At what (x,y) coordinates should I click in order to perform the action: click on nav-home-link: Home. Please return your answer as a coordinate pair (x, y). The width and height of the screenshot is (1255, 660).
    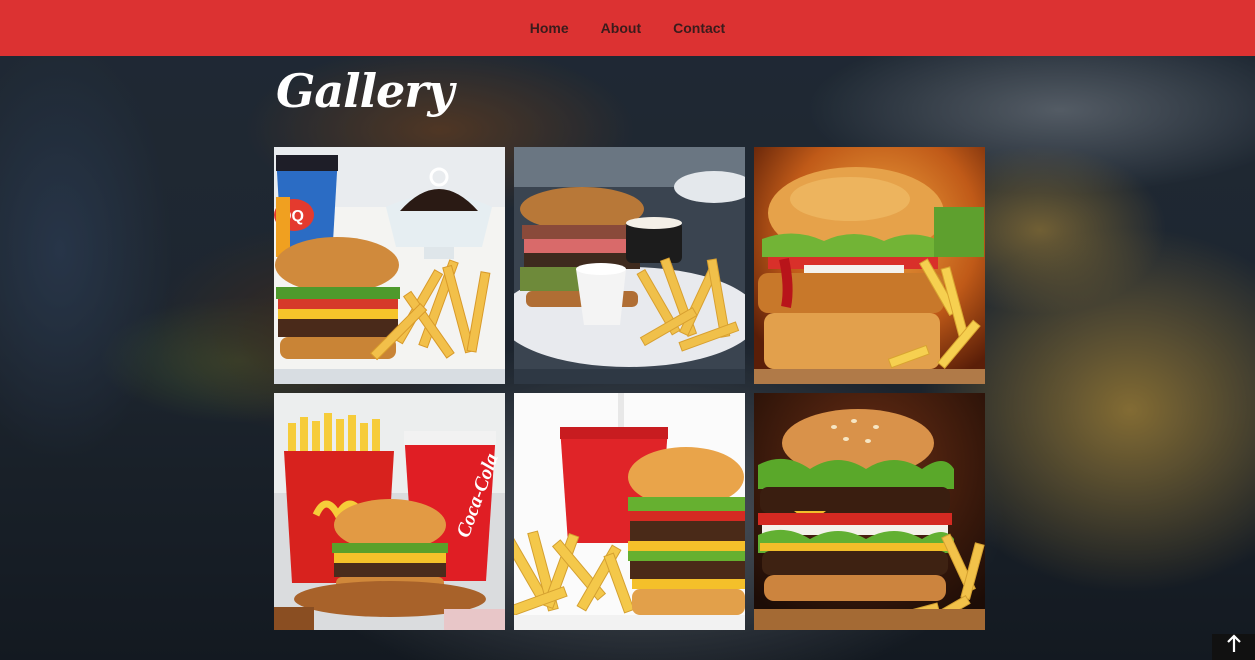
    Looking at the image, I should click on (549, 28).